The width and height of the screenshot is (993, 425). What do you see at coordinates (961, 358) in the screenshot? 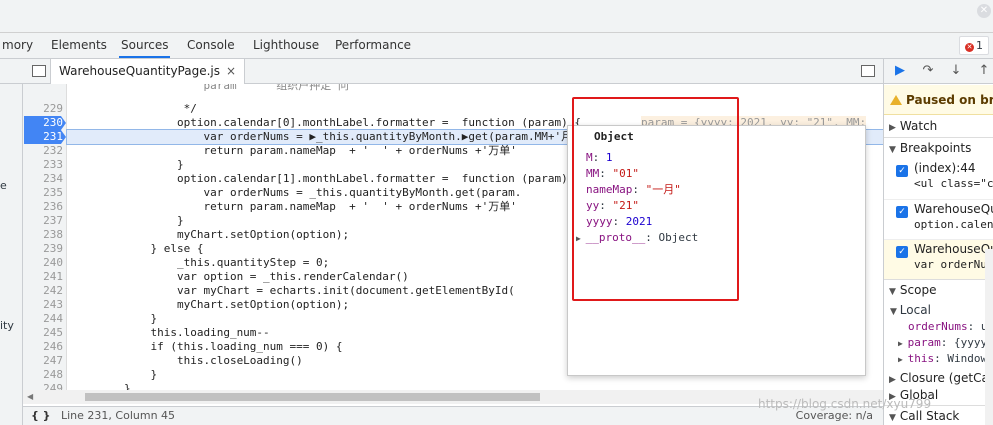
I see `scope-var-value: : Window` at bounding box center [961, 358].